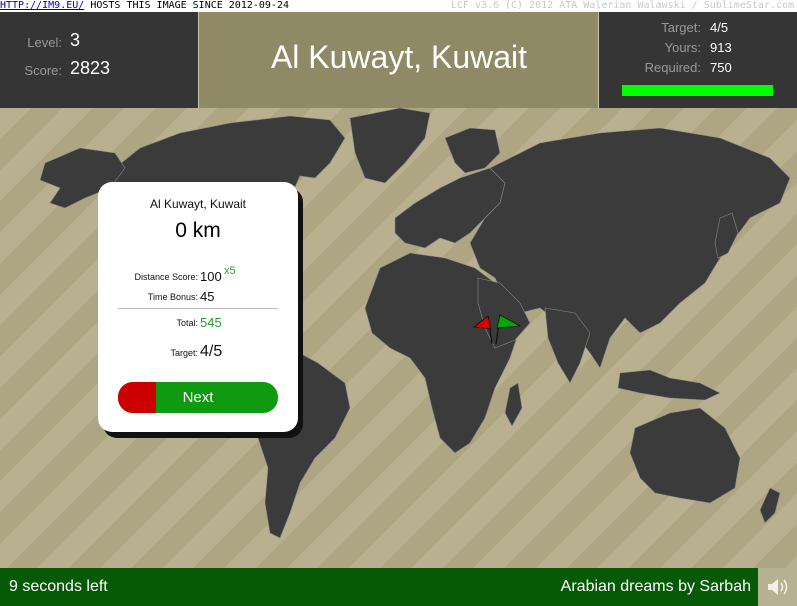 The width and height of the screenshot is (797, 606). What do you see at coordinates (472, 150) in the screenshot?
I see `scandinavia-landmass` at bounding box center [472, 150].